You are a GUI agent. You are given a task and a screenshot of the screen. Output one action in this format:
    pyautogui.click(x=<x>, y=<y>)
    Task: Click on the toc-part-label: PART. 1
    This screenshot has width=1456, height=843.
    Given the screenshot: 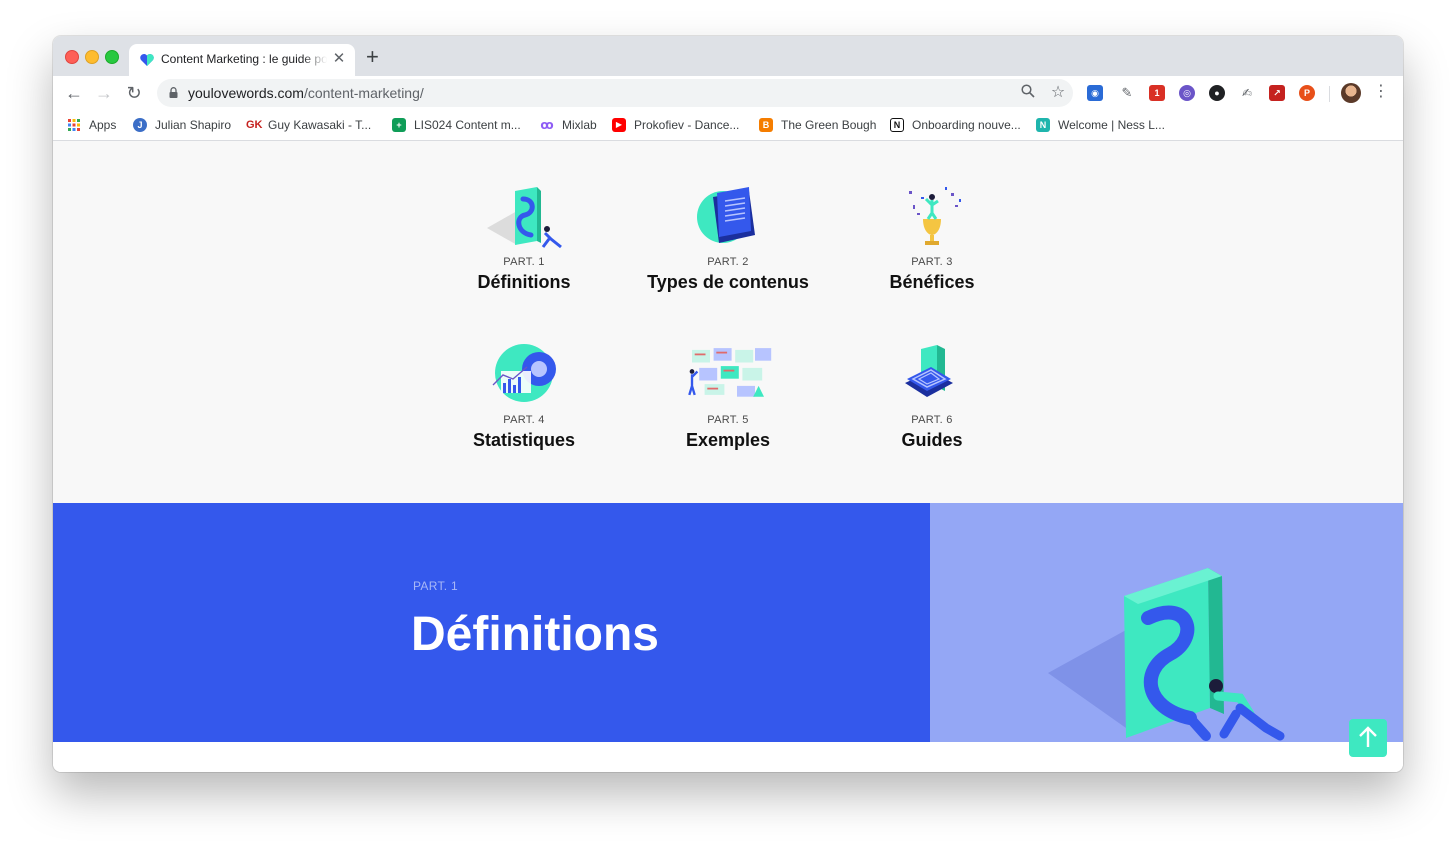 What is the action you would take?
    pyautogui.click(x=524, y=262)
    